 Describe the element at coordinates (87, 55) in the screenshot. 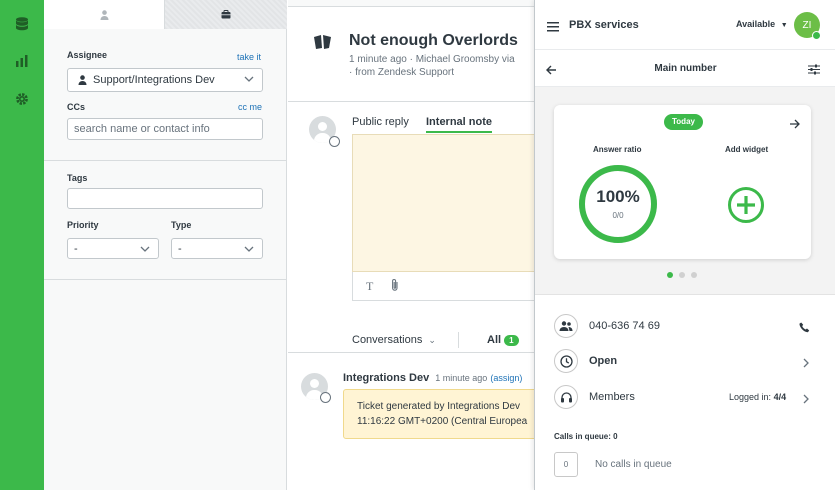

I see `assignee-label: Assignee` at that location.